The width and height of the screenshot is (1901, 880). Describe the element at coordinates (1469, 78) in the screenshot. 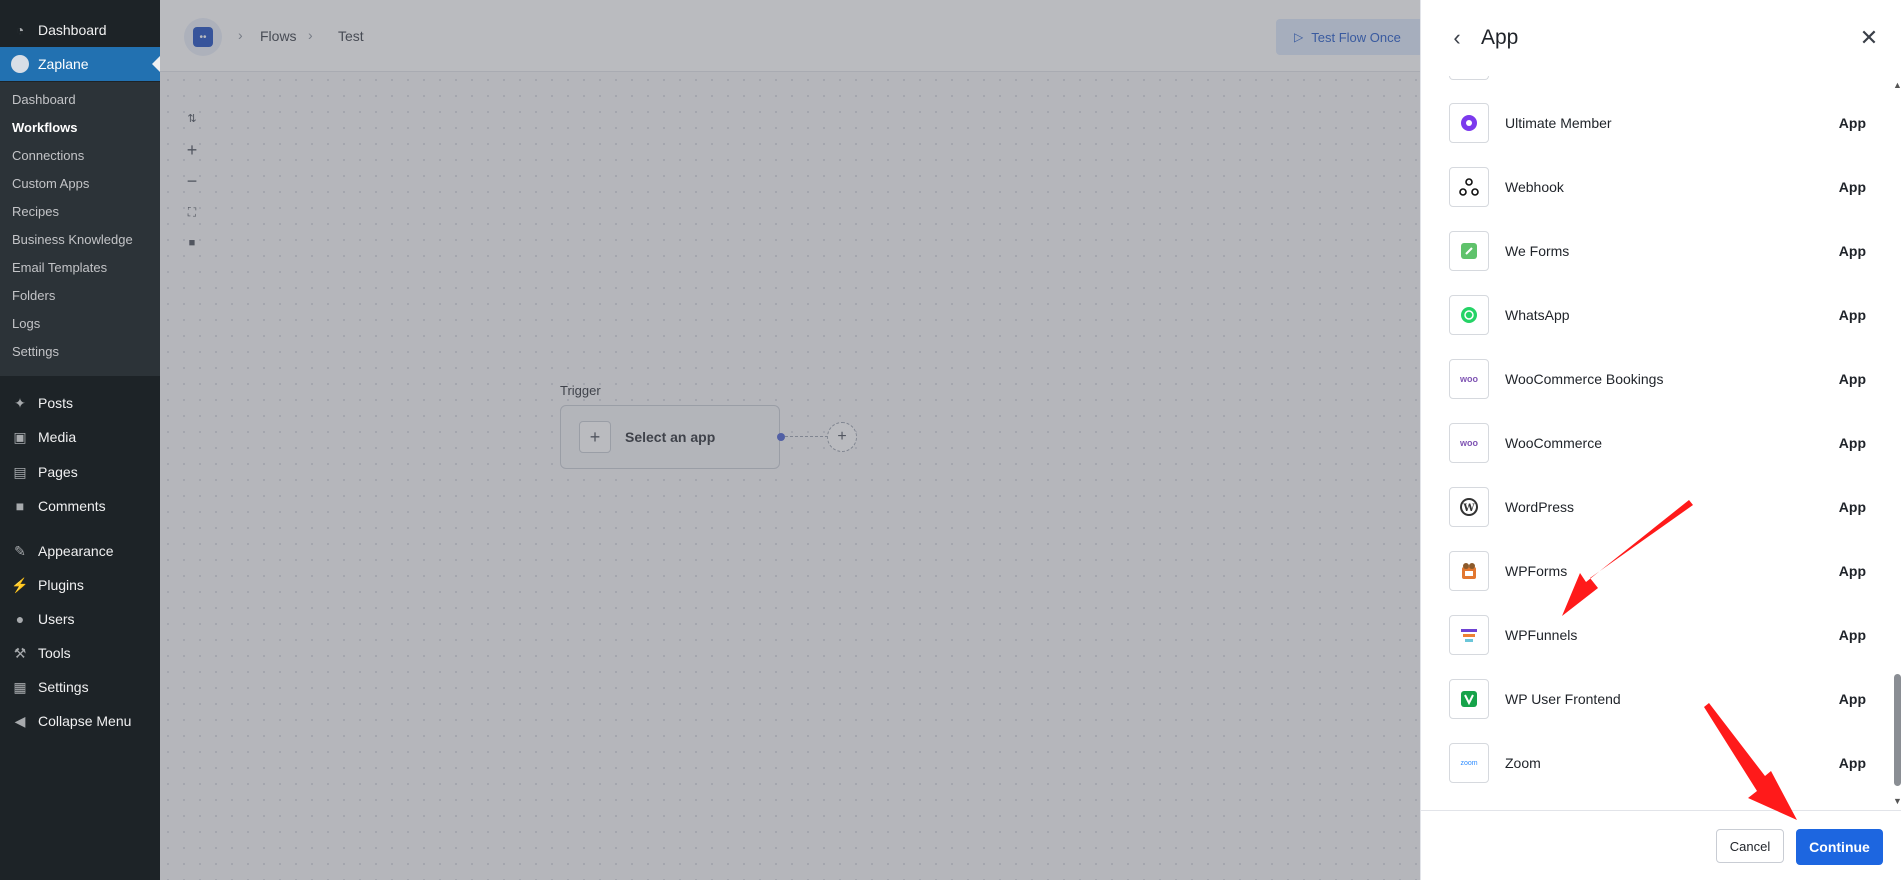

I see `list-item-partial` at that location.